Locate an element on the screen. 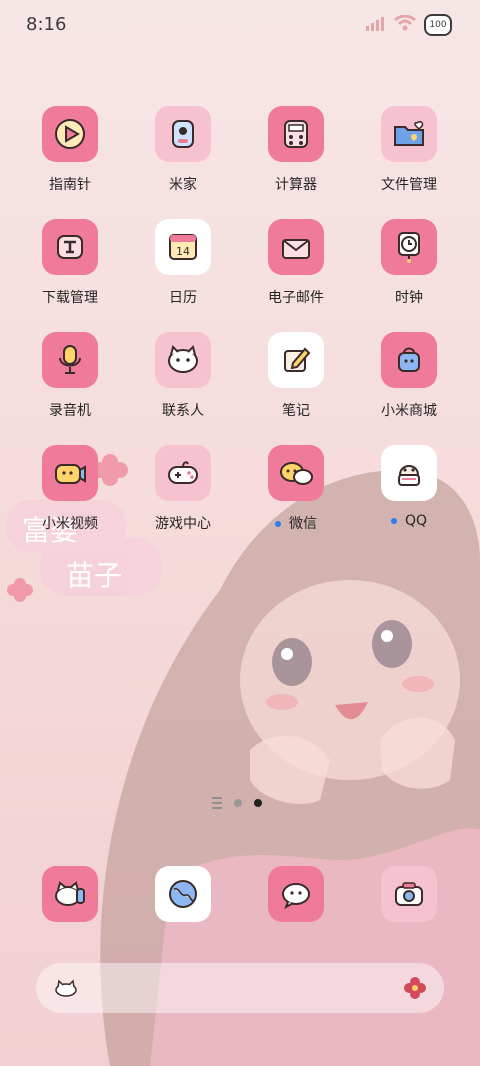  app-label: QQ is located at coordinates (409, 521).